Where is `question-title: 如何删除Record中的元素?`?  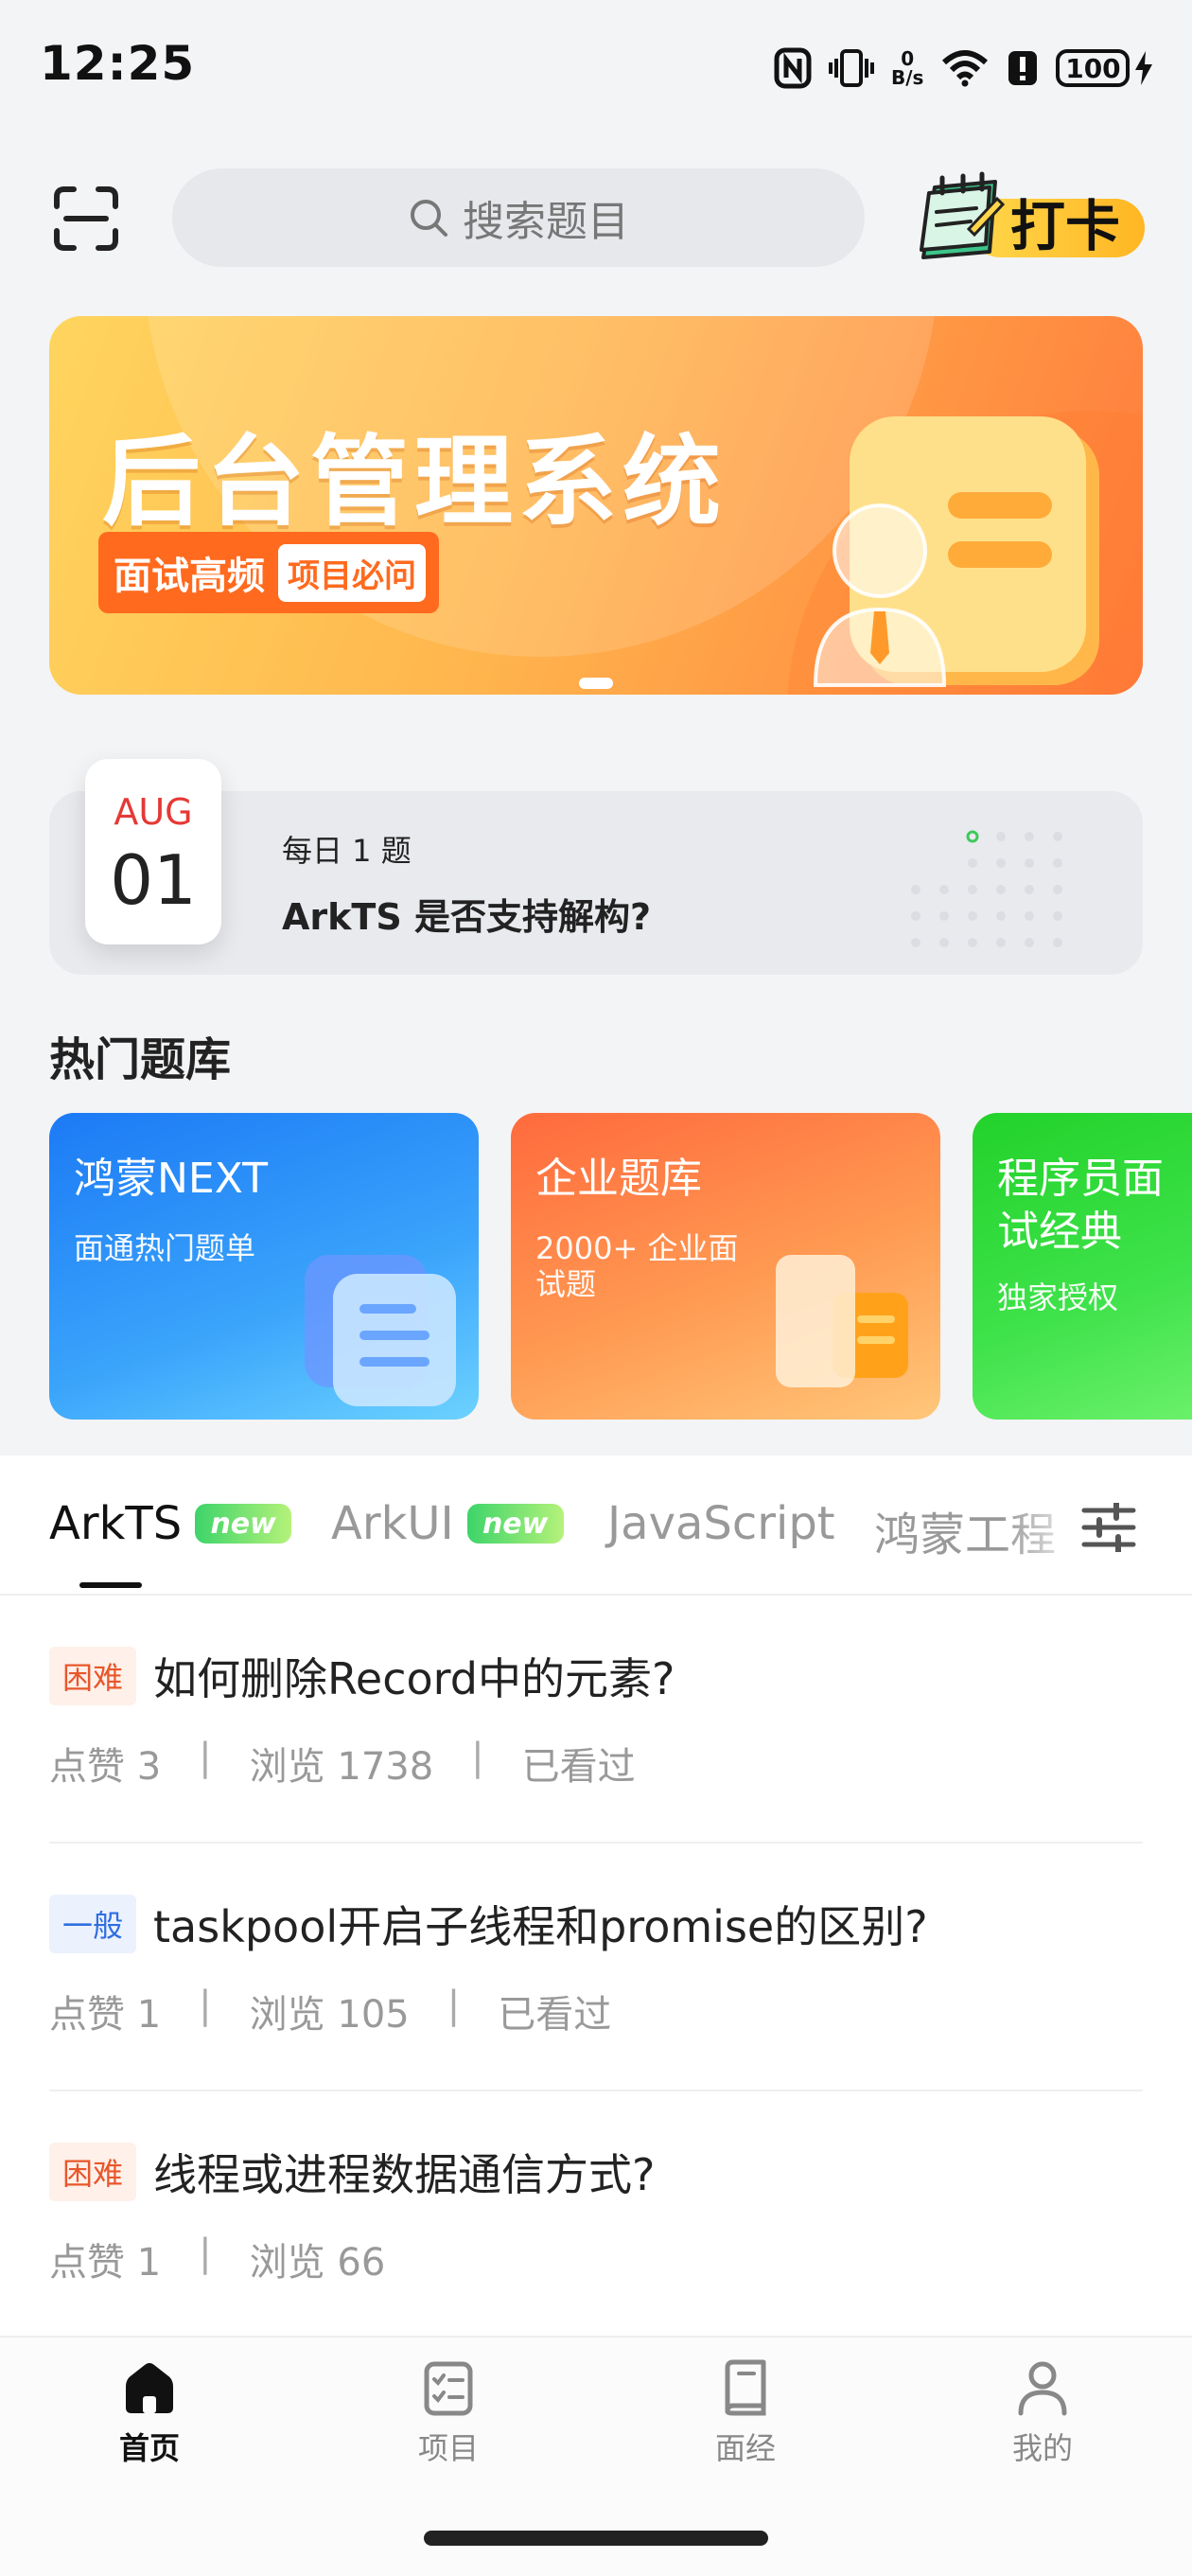 question-title: 如何删除Record中的元素? is located at coordinates (414, 1678).